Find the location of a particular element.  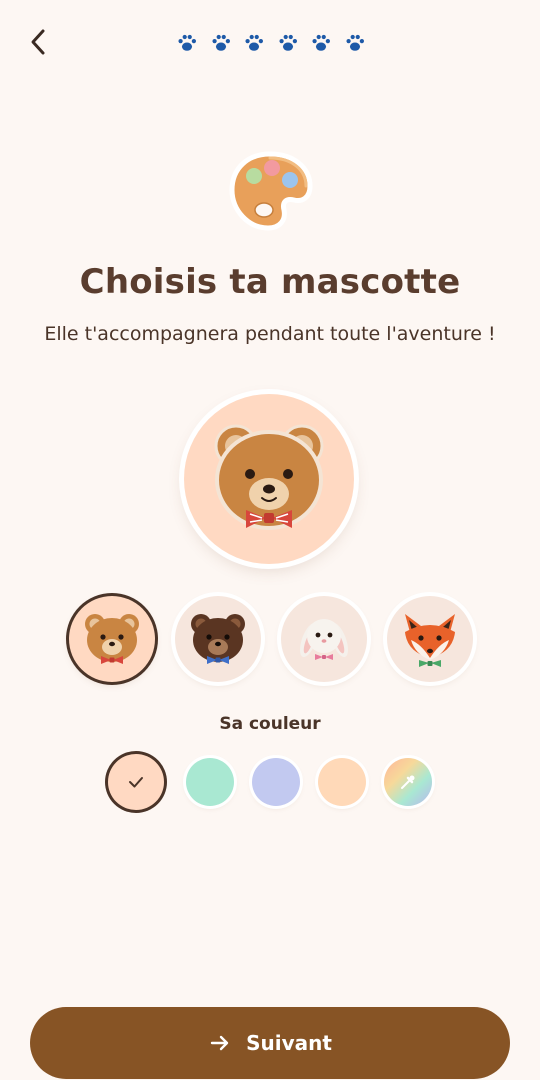

arrow-right-icon is located at coordinates (219, 1043).